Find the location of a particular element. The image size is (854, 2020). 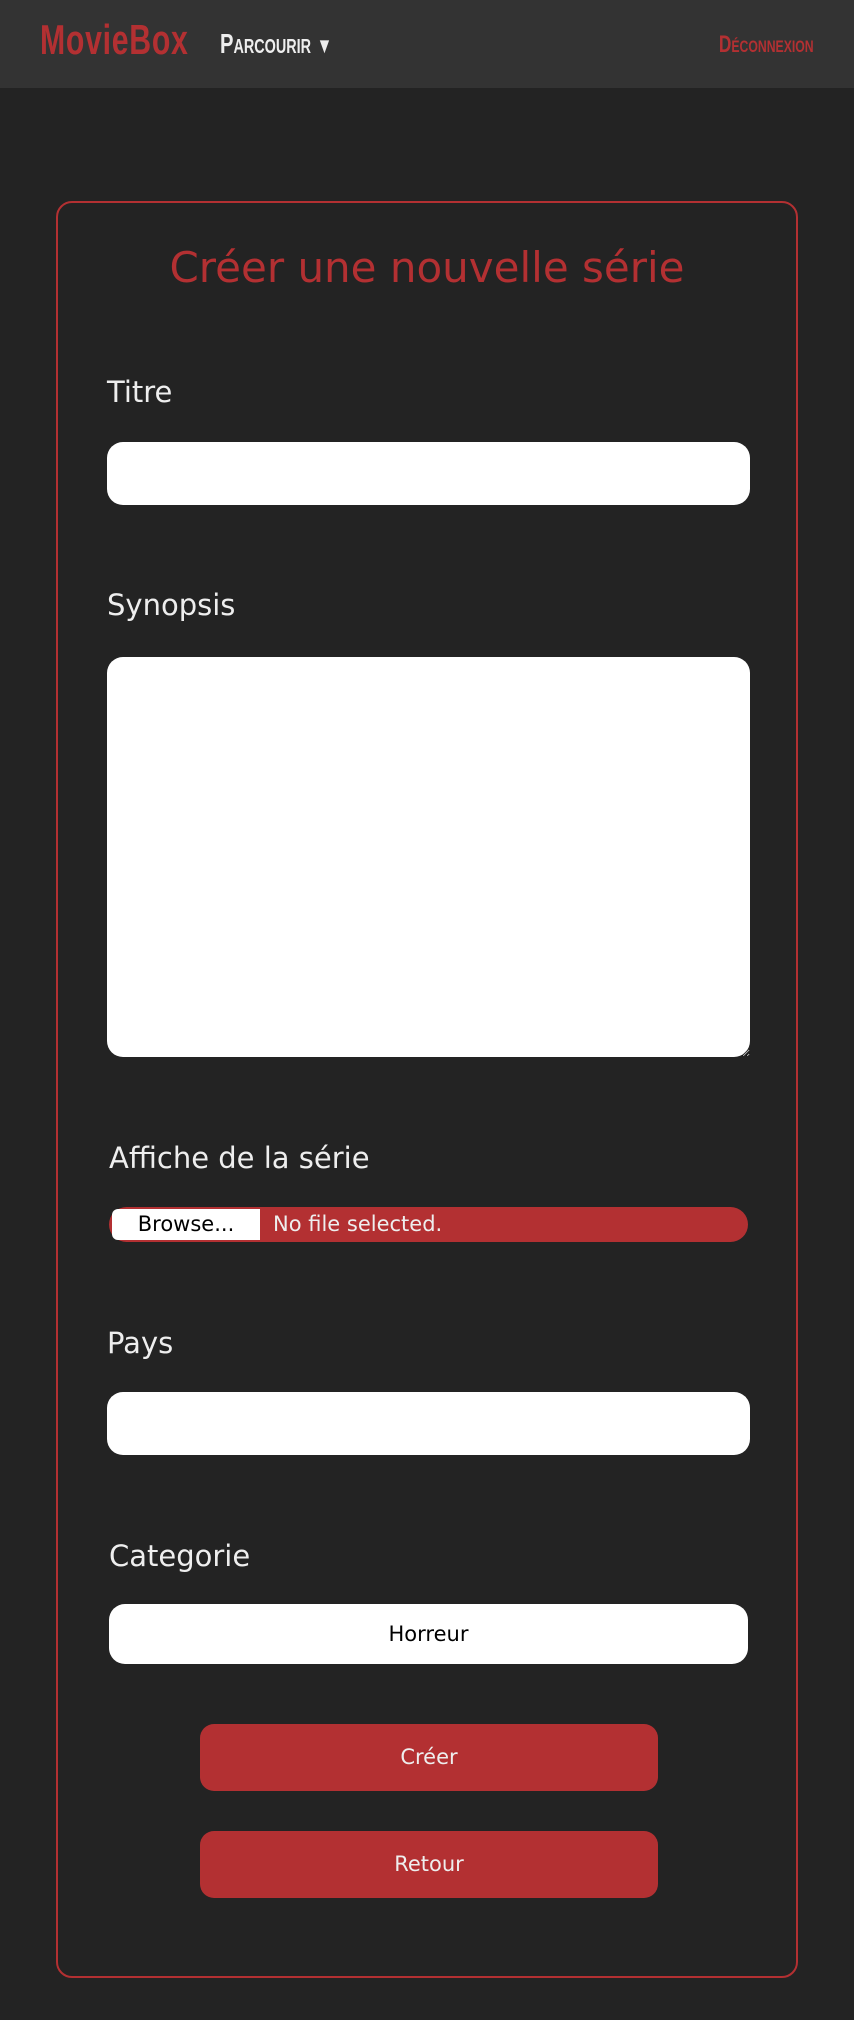

browse-menu: Parcourir ▼ is located at coordinates (276, 44).